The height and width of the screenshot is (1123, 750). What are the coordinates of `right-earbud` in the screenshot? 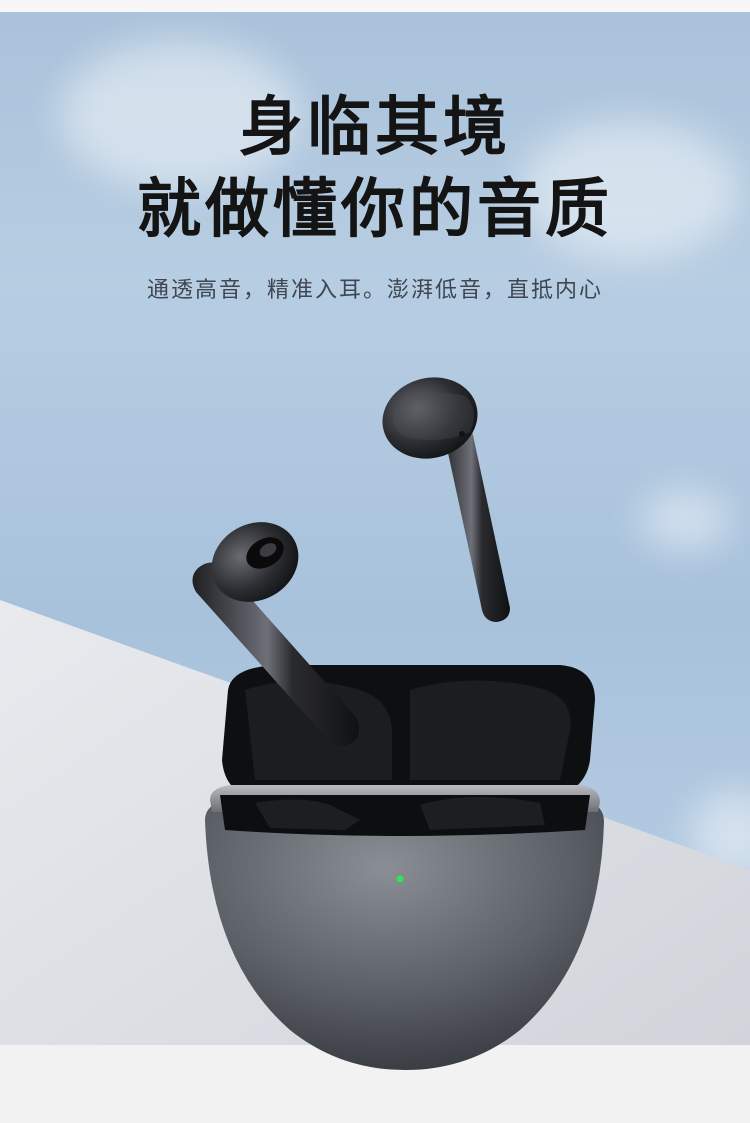 It's located at (446, 499).